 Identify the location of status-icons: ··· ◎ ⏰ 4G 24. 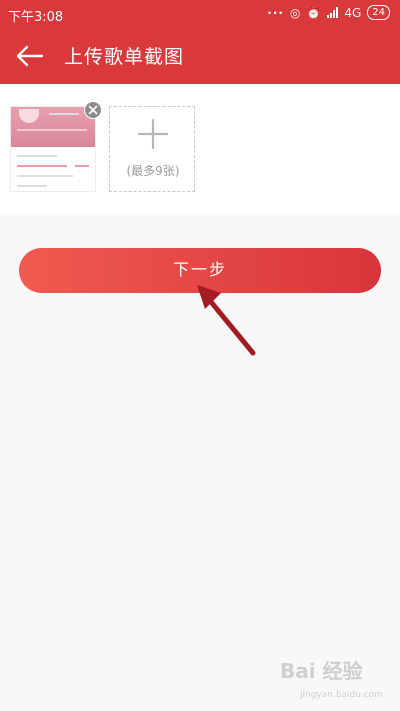
(328, 12).